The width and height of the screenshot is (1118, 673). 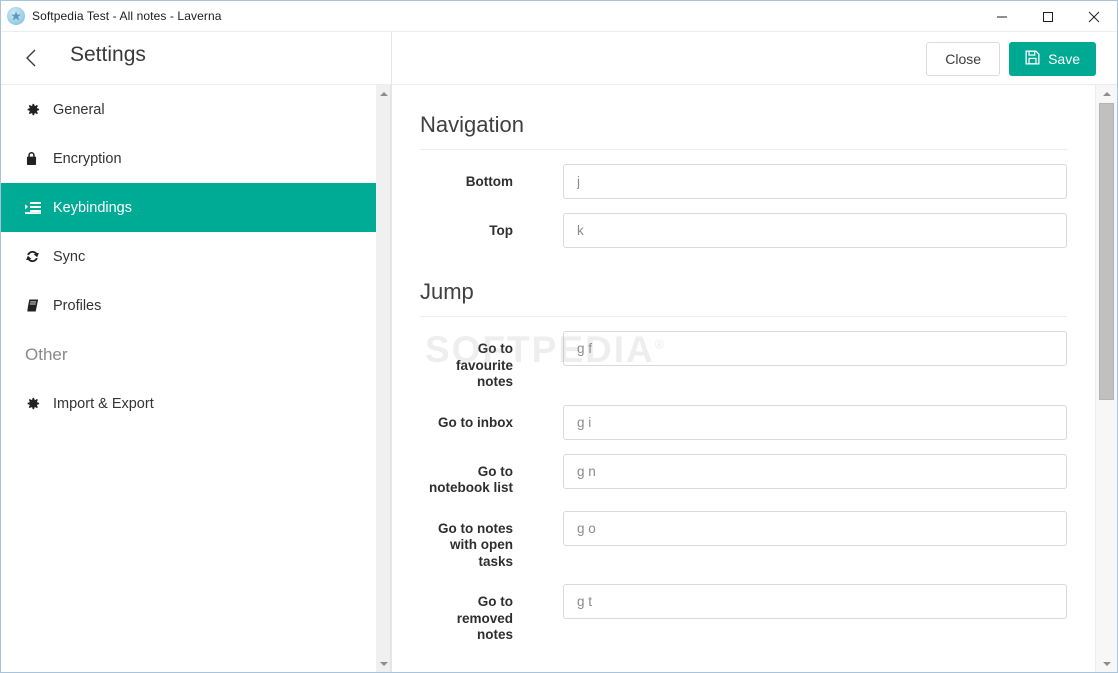 I want to click on close-button: Close, so click(x=963, y=59).